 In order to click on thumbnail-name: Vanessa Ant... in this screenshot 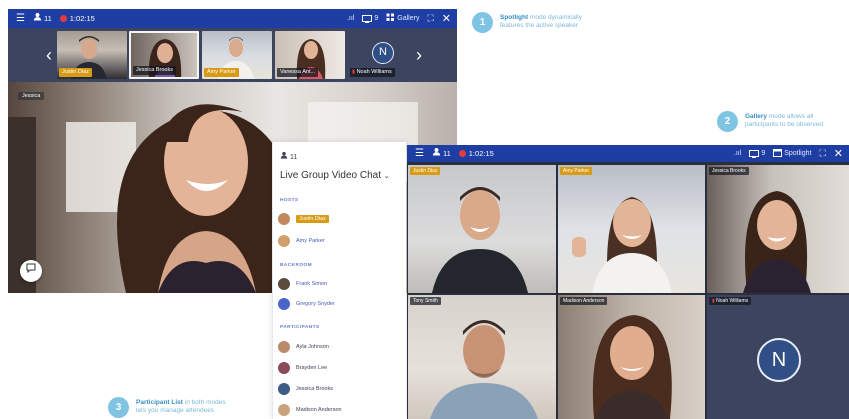, I will do `click(298, 72)`.